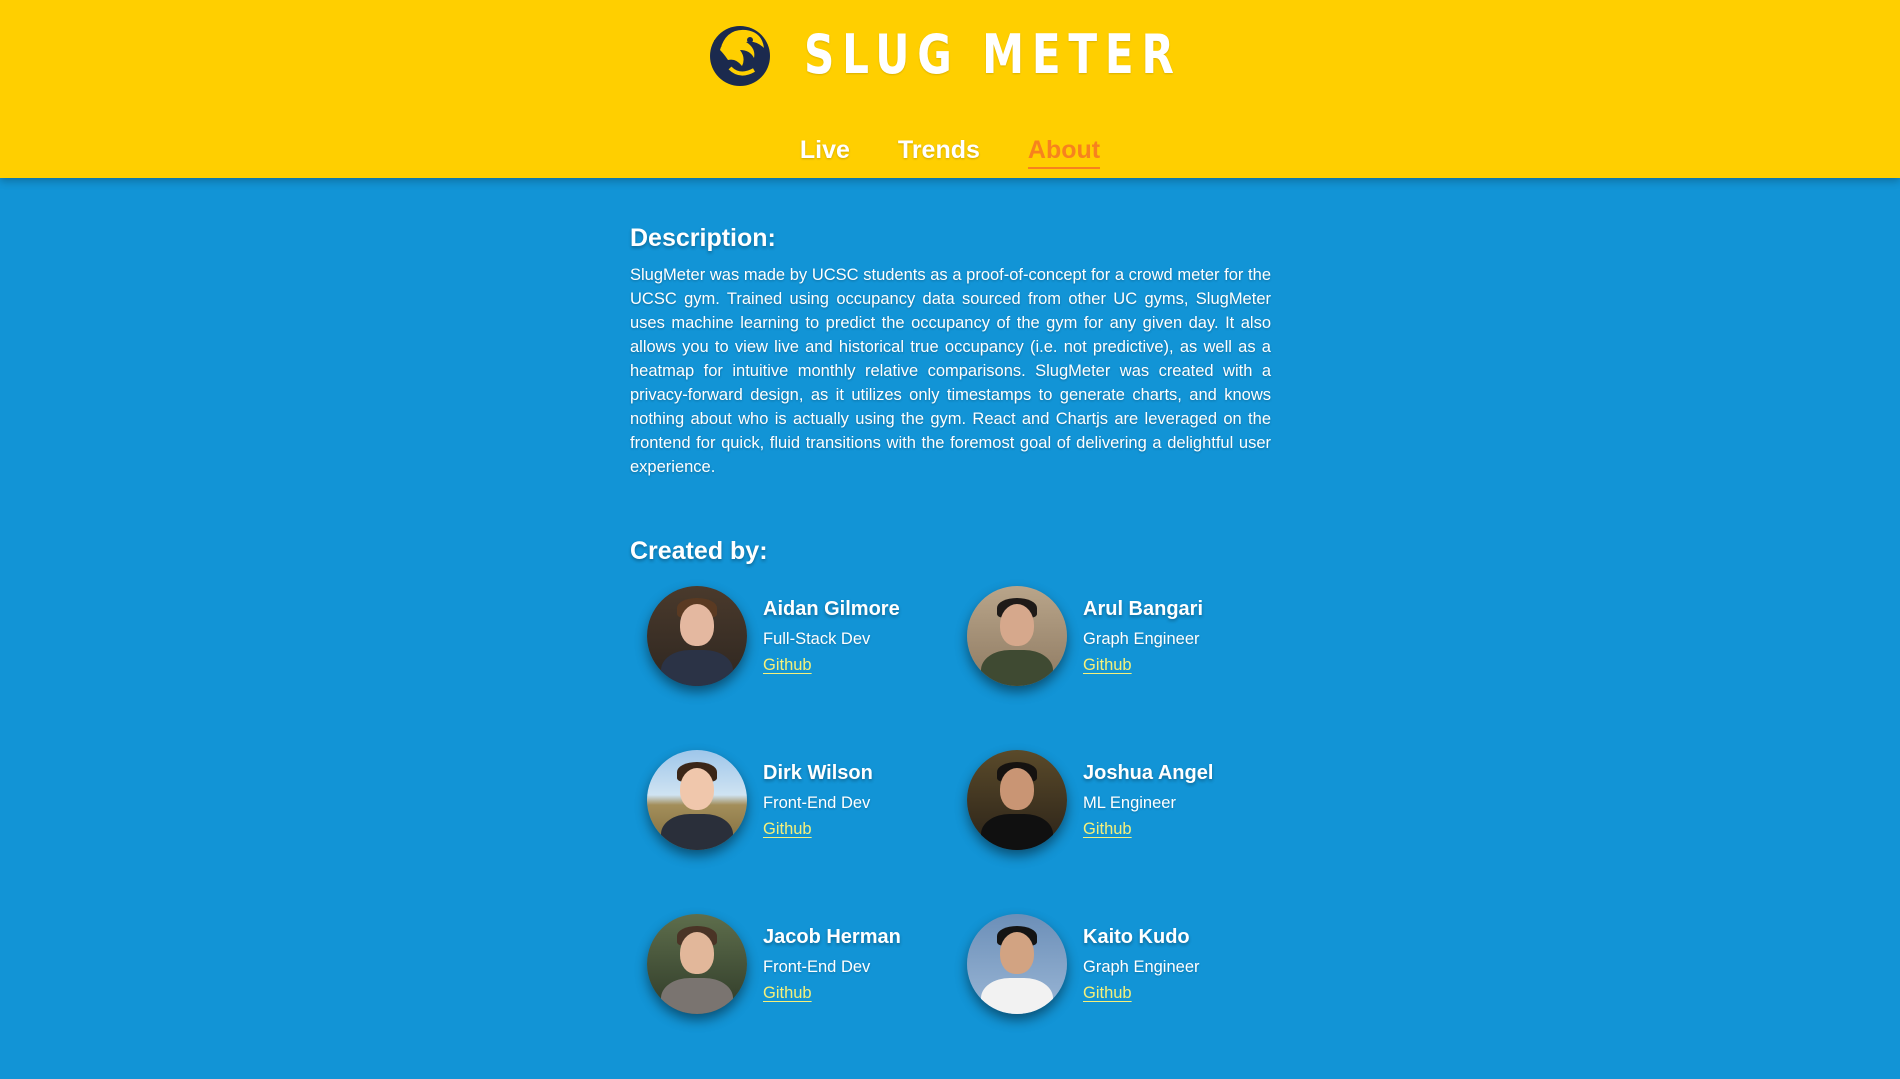 The image size is (1900, 1079). What do you see at coordinates (832, 936) in the screenshot?
I see `member-name: Jacob Herman` at bounding box center [832, 936].